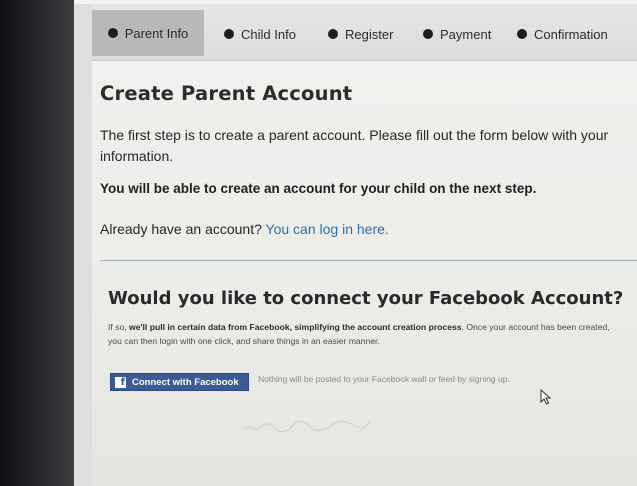  I want to click on connect-facebook-button: f Connect with Facebook, so click(179, 382).